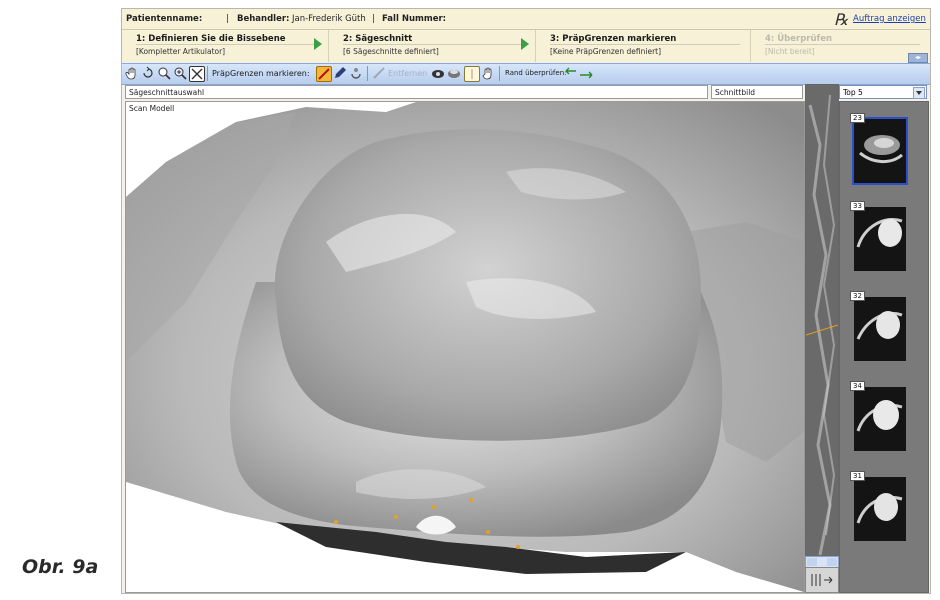  Describe the element at coordinates (883, 92) in the screenshot. I see `top-n-select: Top 5` at that location.